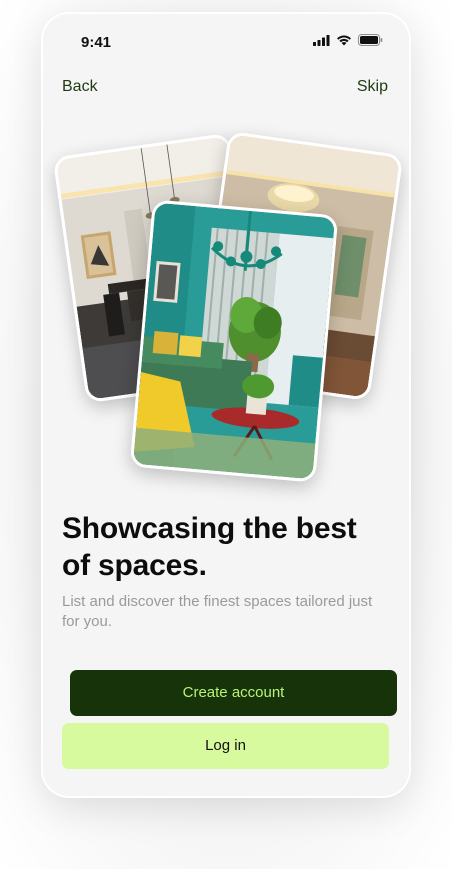 This screenshot has width=452, height=869. I want to click on create-account-button: Create account, so click(233, 693).